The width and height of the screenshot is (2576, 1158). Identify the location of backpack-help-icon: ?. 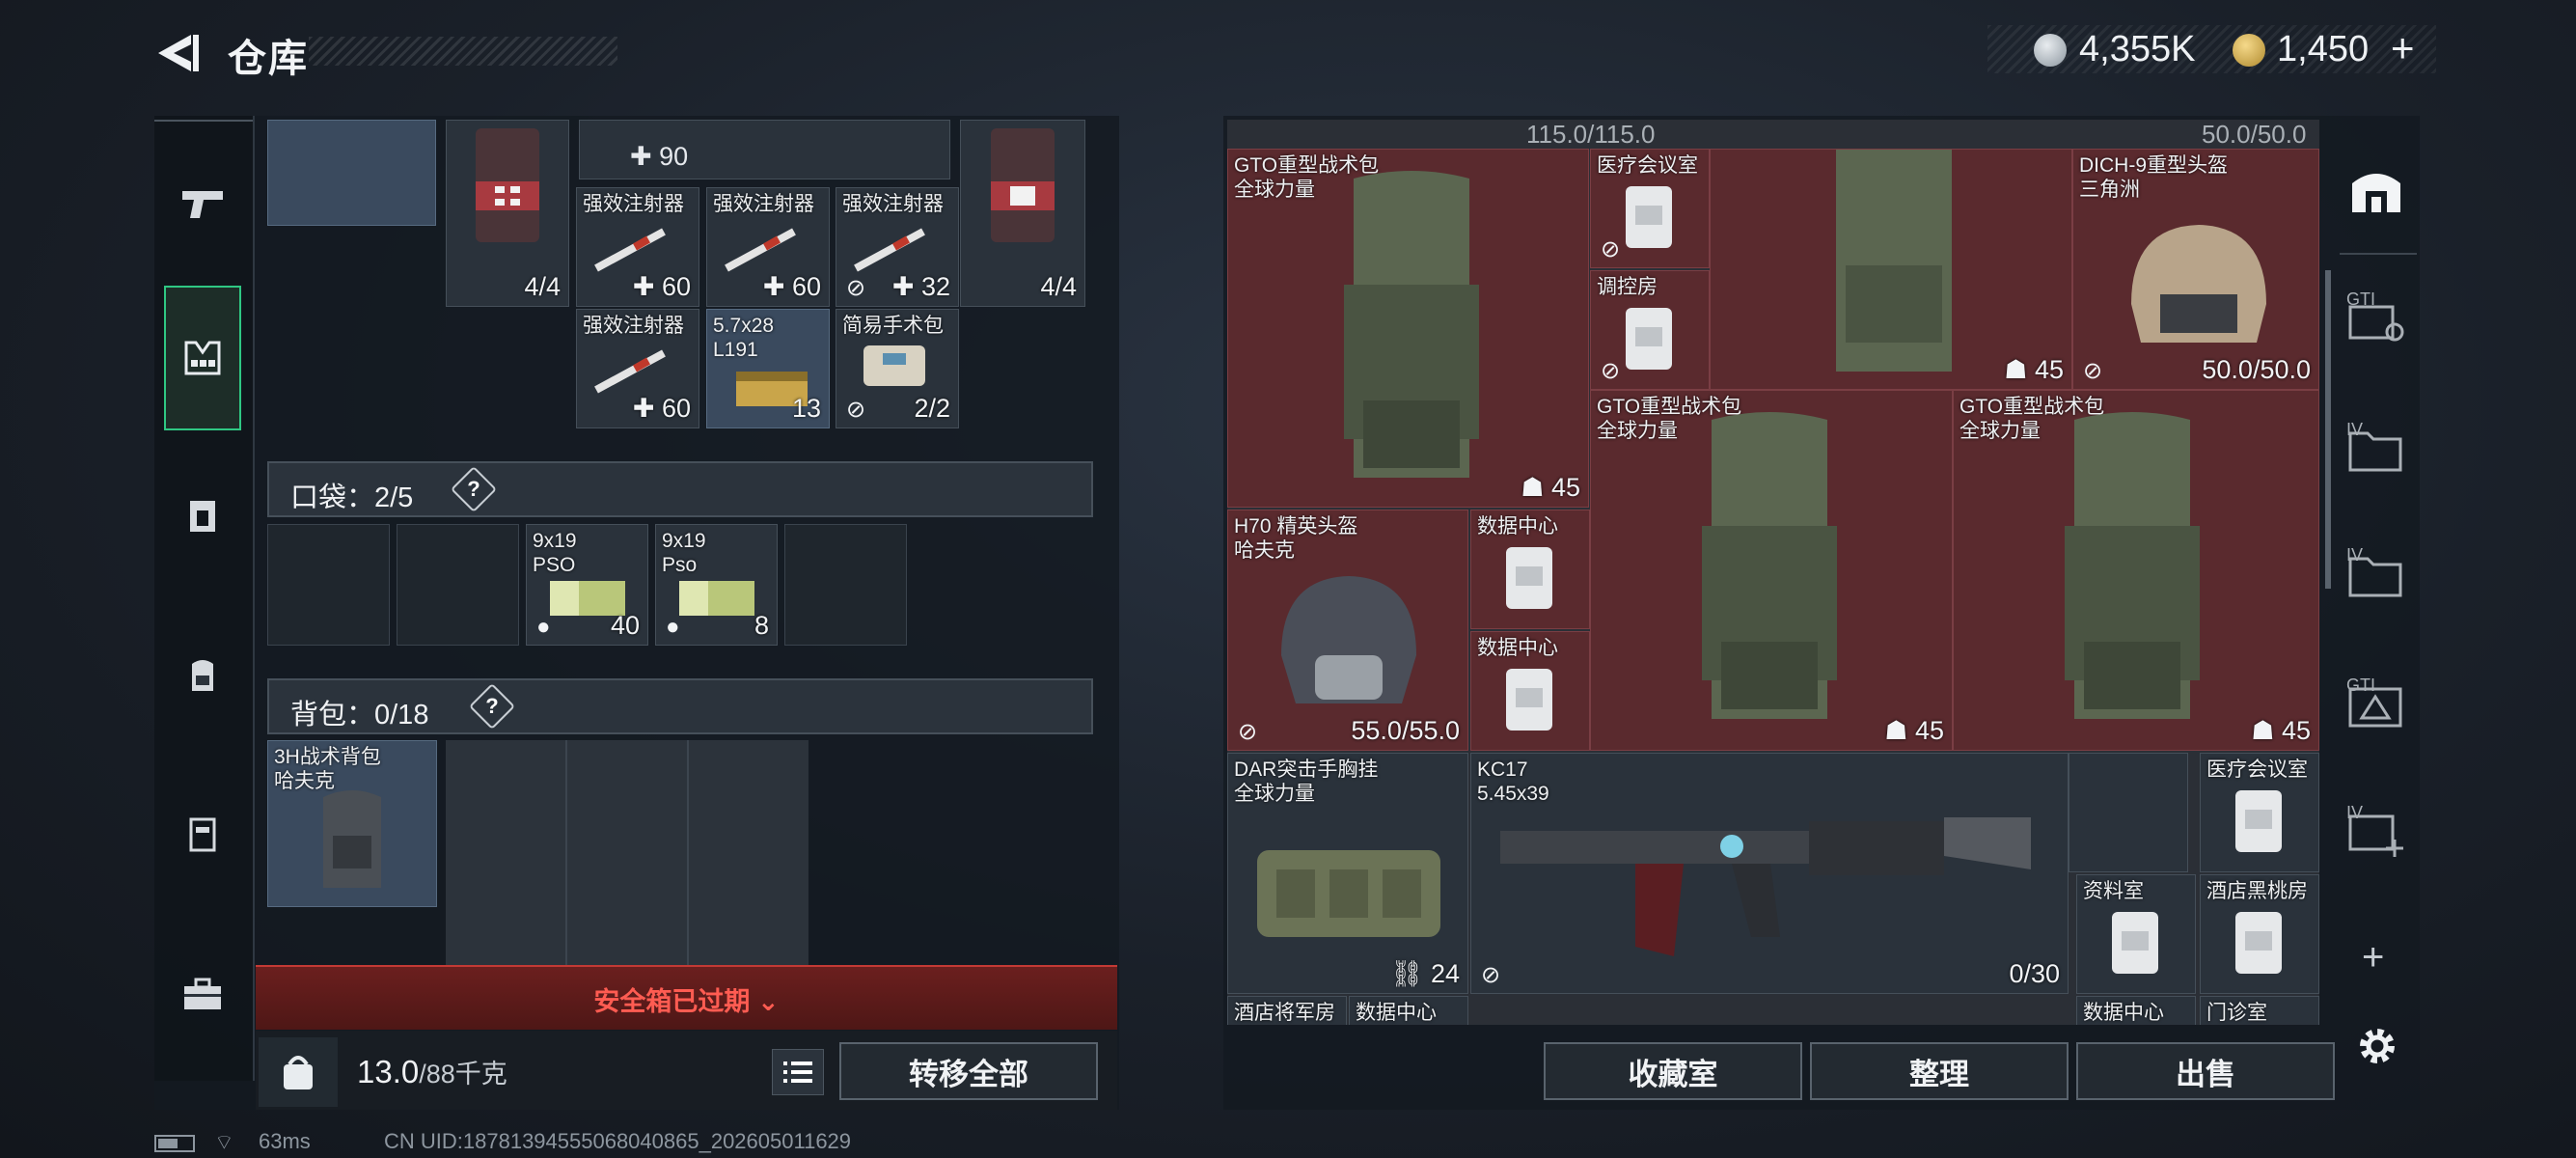
(492, 706).